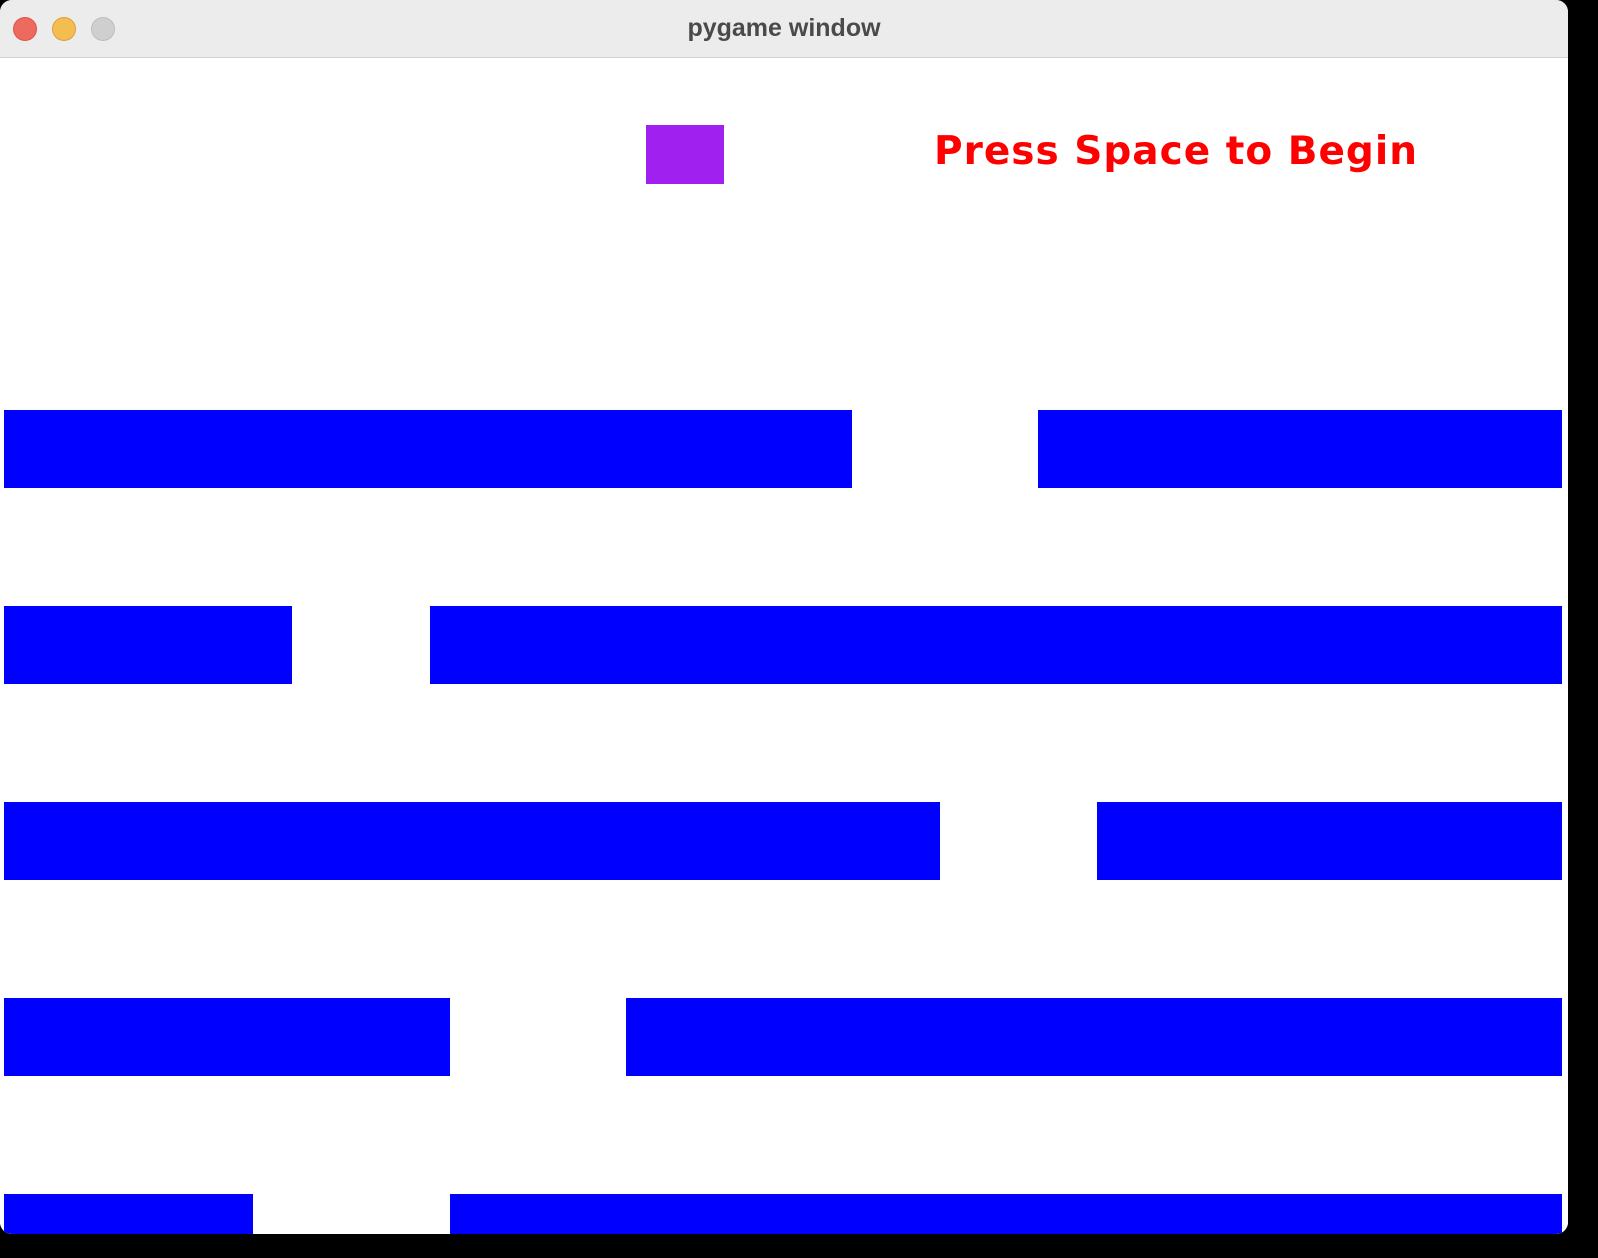 The image size is (1598, 1258). Describe the element at coordinates (1006, 1214) in the screenshot. I see `platform-row-5-right` at that location.